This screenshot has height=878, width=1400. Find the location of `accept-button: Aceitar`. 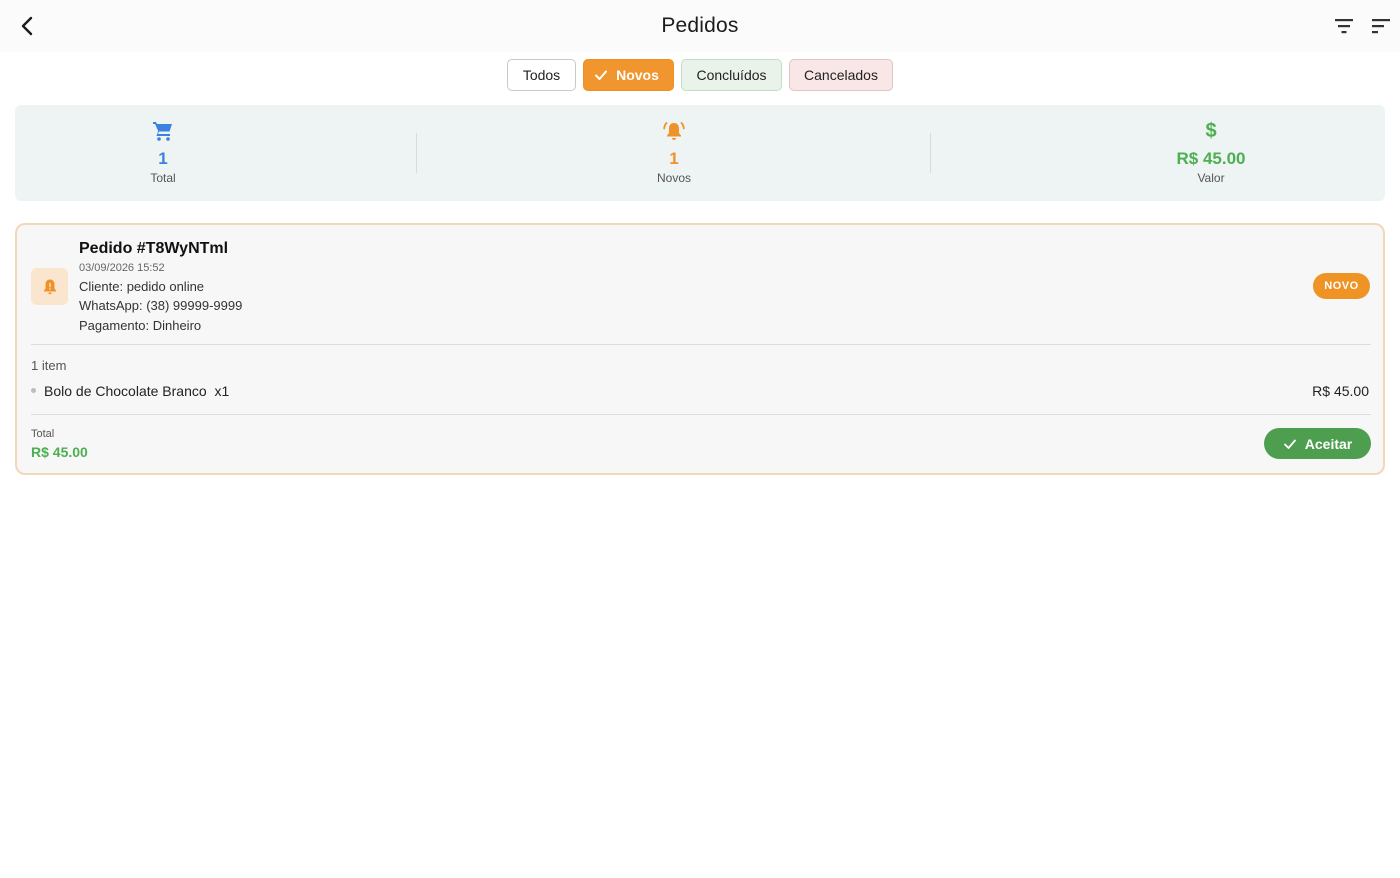

accept-button: Aceitar is located at coordinates (1317, 443).